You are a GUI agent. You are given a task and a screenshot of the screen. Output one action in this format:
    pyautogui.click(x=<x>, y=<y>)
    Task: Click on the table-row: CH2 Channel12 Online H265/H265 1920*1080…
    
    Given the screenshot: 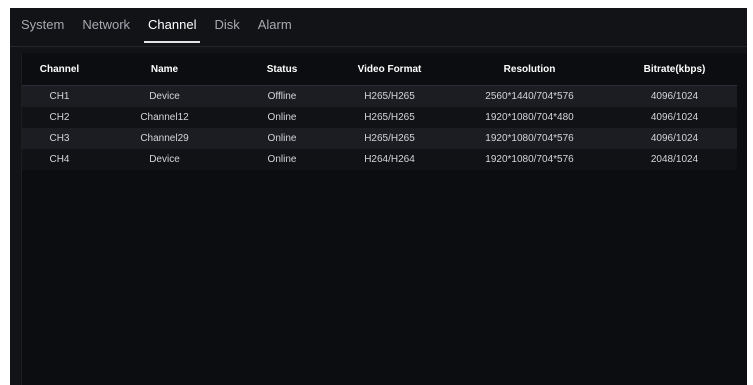 What is the action you would take?
    pyautogui.click(x=379, y=117)
    